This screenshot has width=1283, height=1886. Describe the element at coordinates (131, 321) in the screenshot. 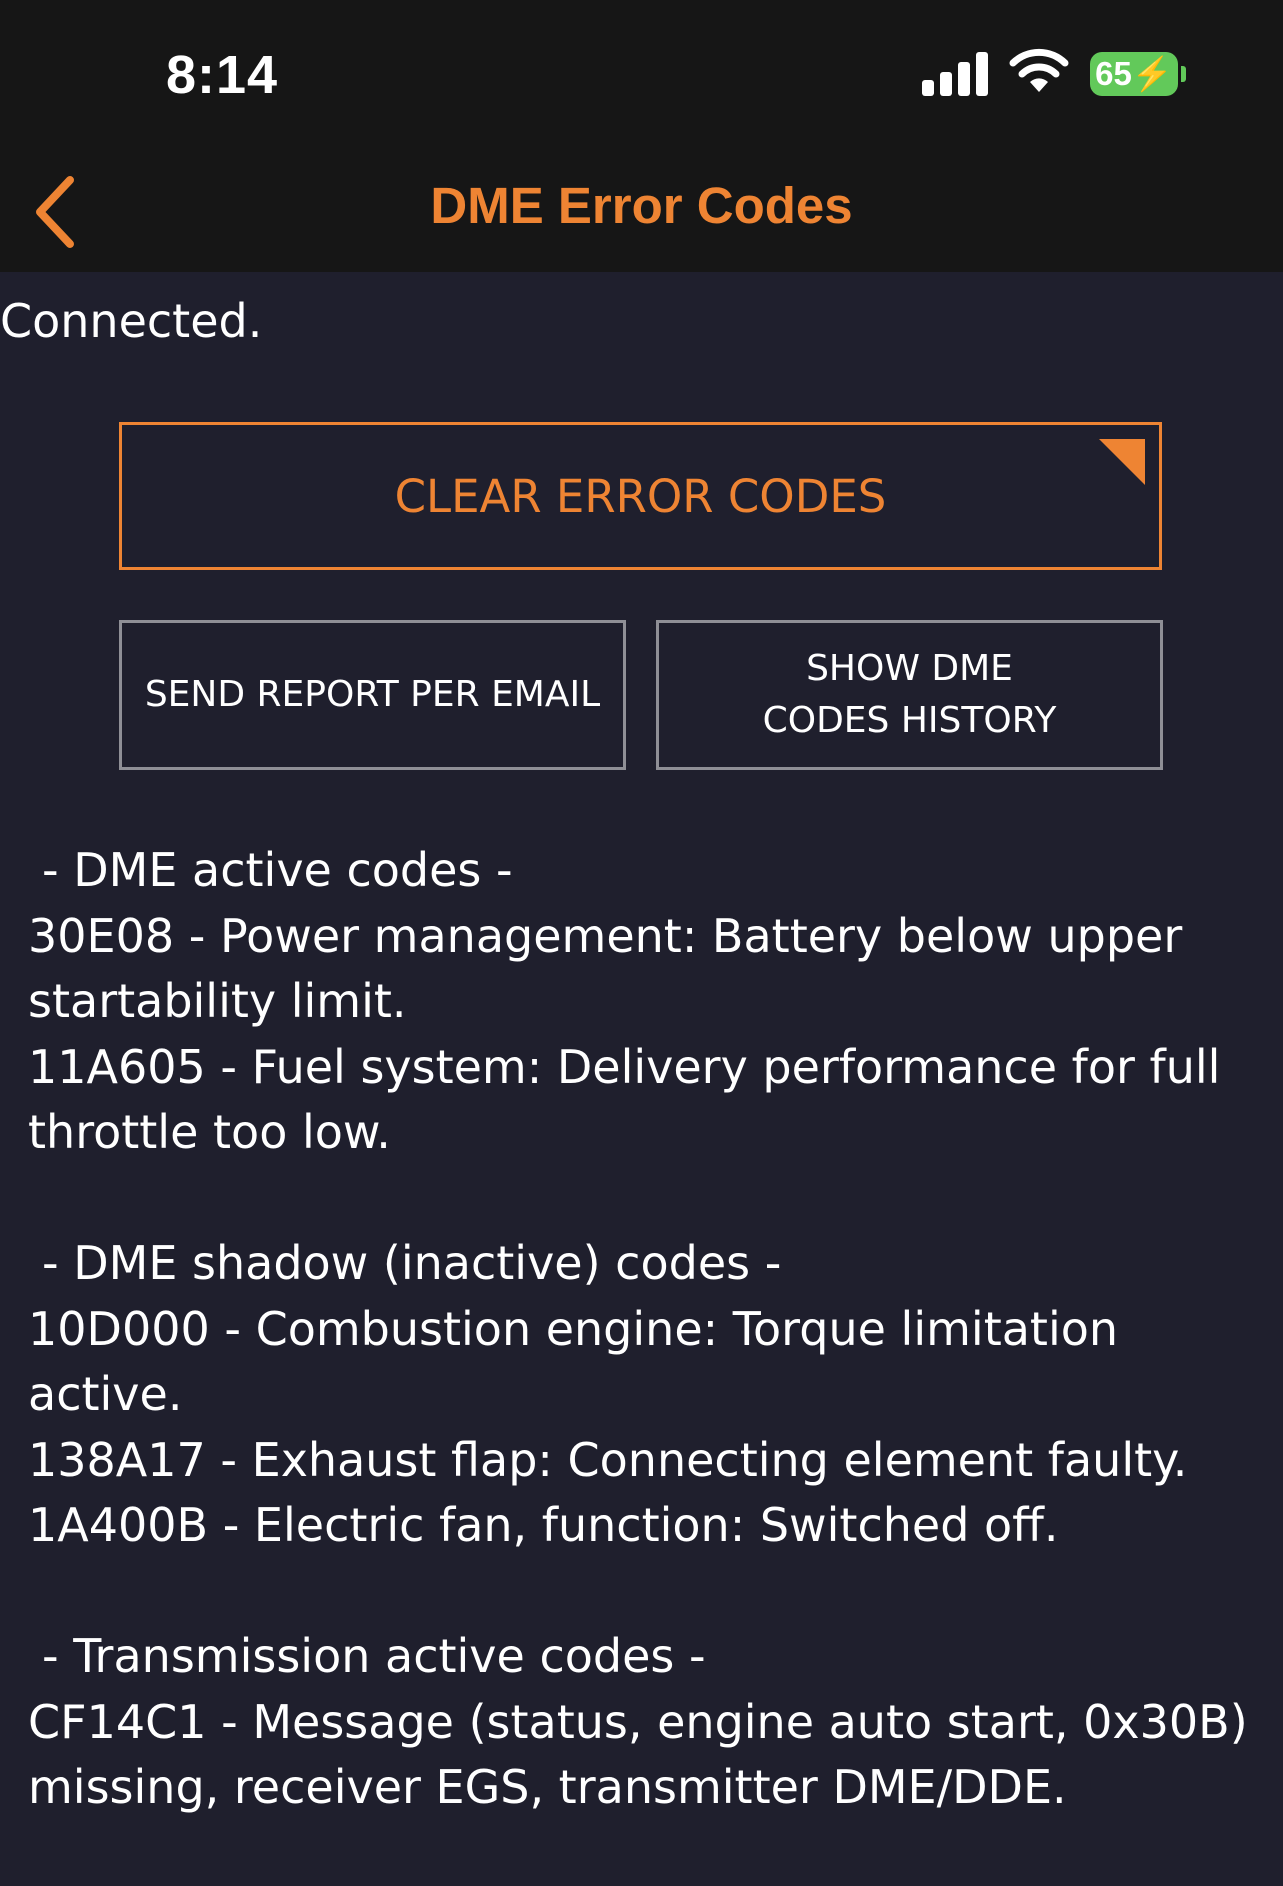

I see `connection-status: Connected.` at that location.